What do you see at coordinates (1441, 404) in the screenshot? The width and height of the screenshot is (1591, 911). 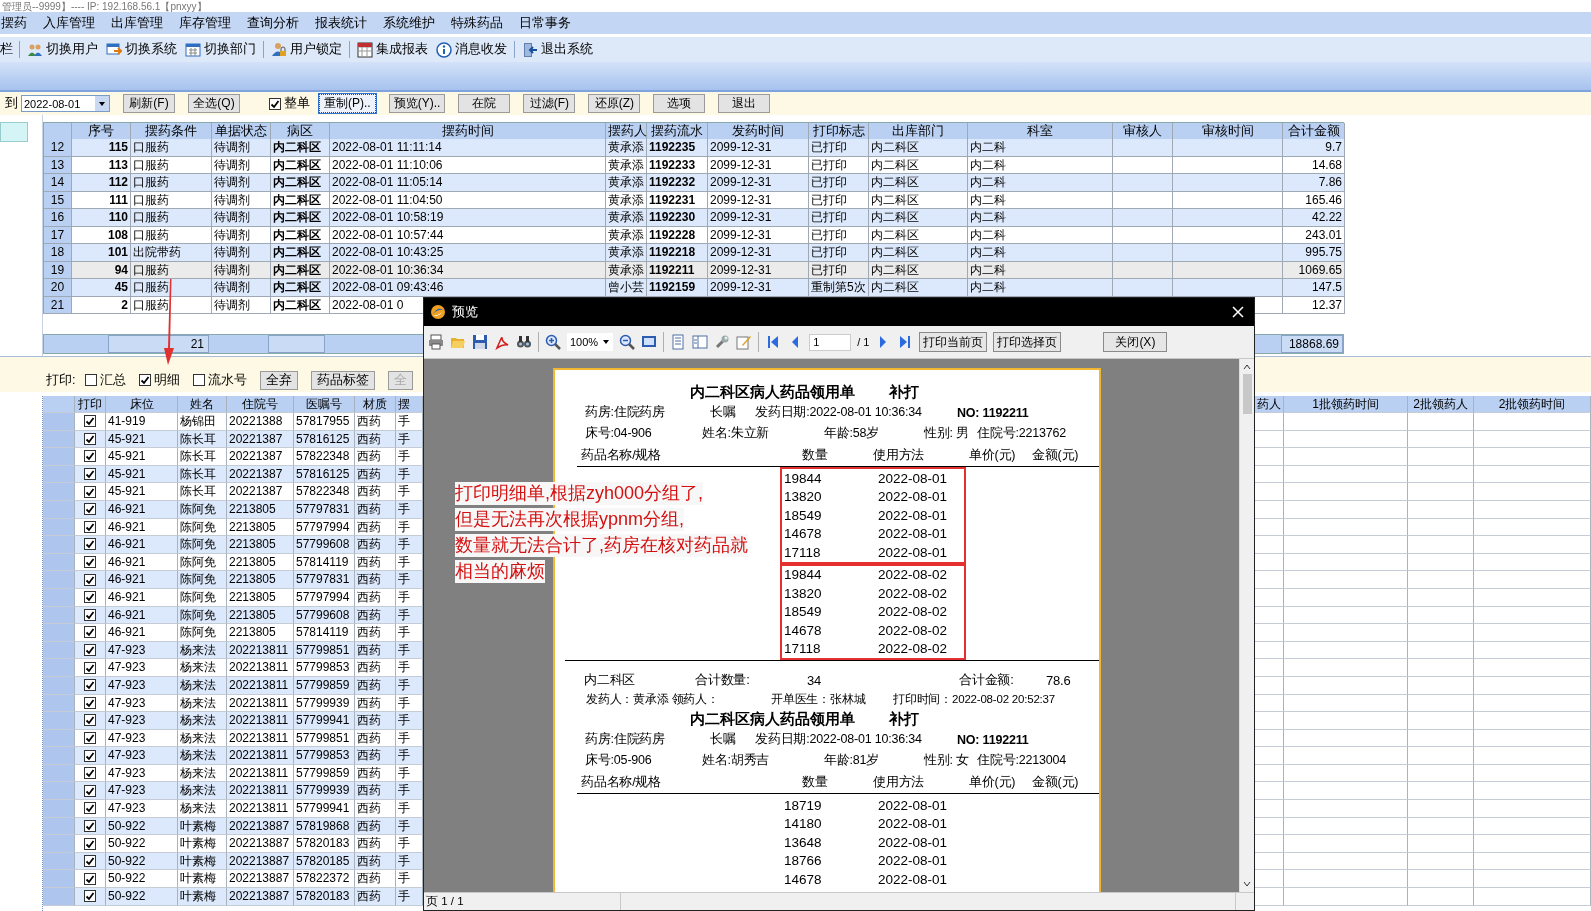 I see `column-header: 2批领药人` at bounding box center [1441, 404].